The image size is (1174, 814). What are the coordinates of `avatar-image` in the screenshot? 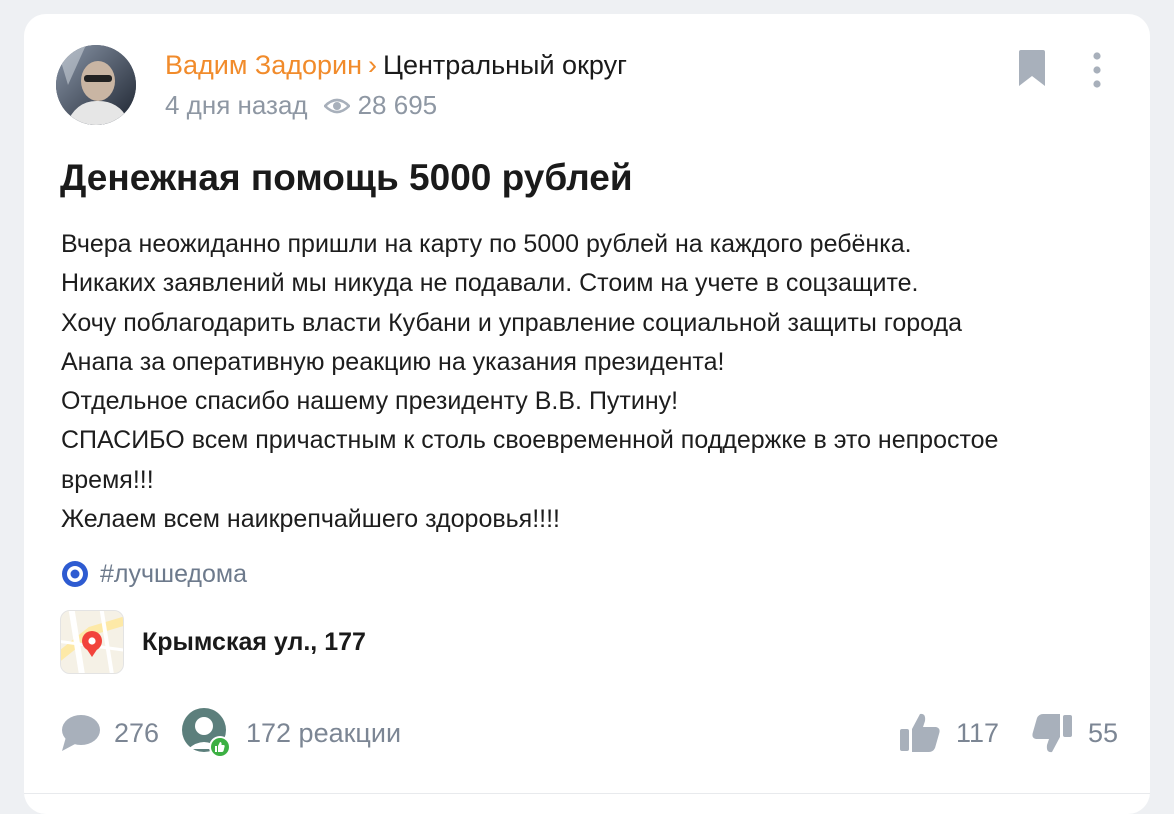 It's located at (96, 85).